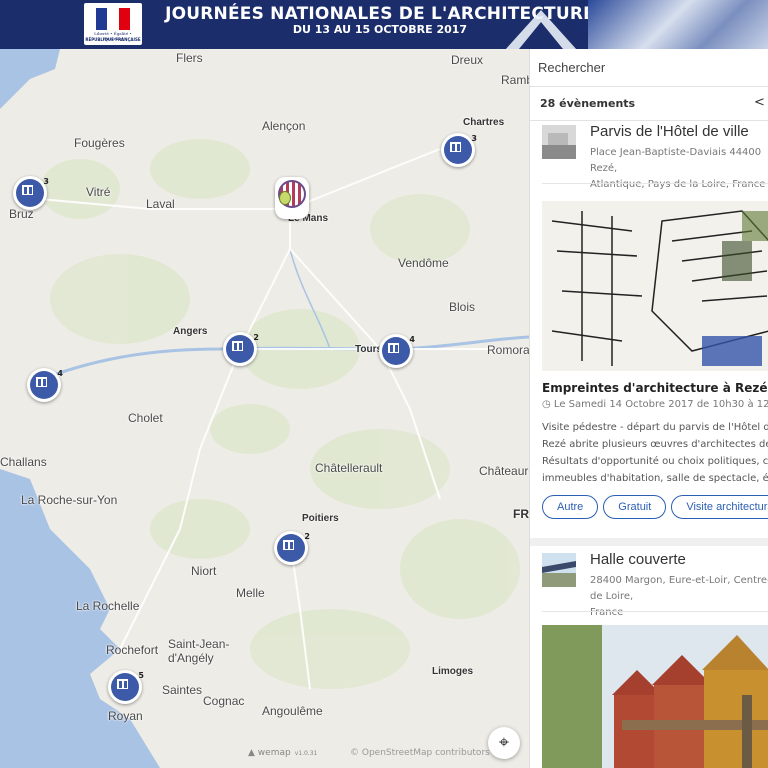  What do you see at coordinates (320, 518) in the screenshot?
I see `city-label: Poitiers` at bounding box center [320, 518].